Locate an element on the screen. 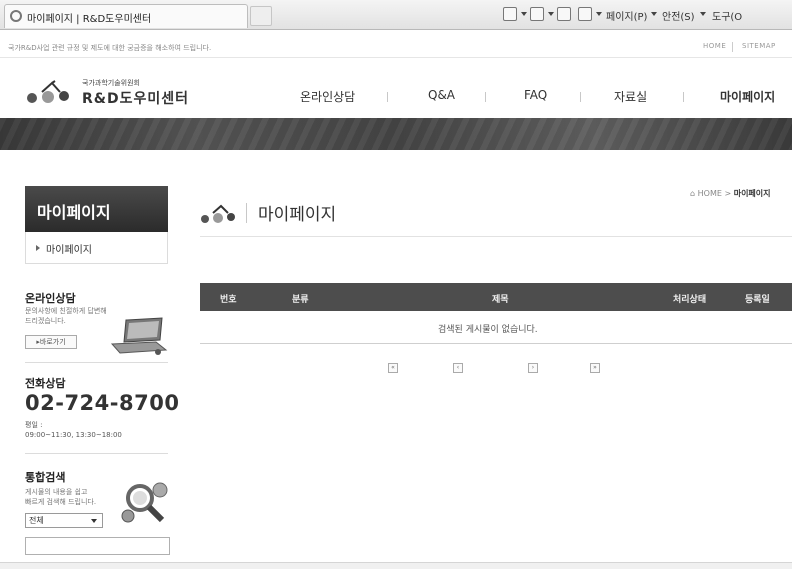 Image resolution: width=792 pixels, height=569 pixels. chevron-down-icon is located at coordinates (94, 521).